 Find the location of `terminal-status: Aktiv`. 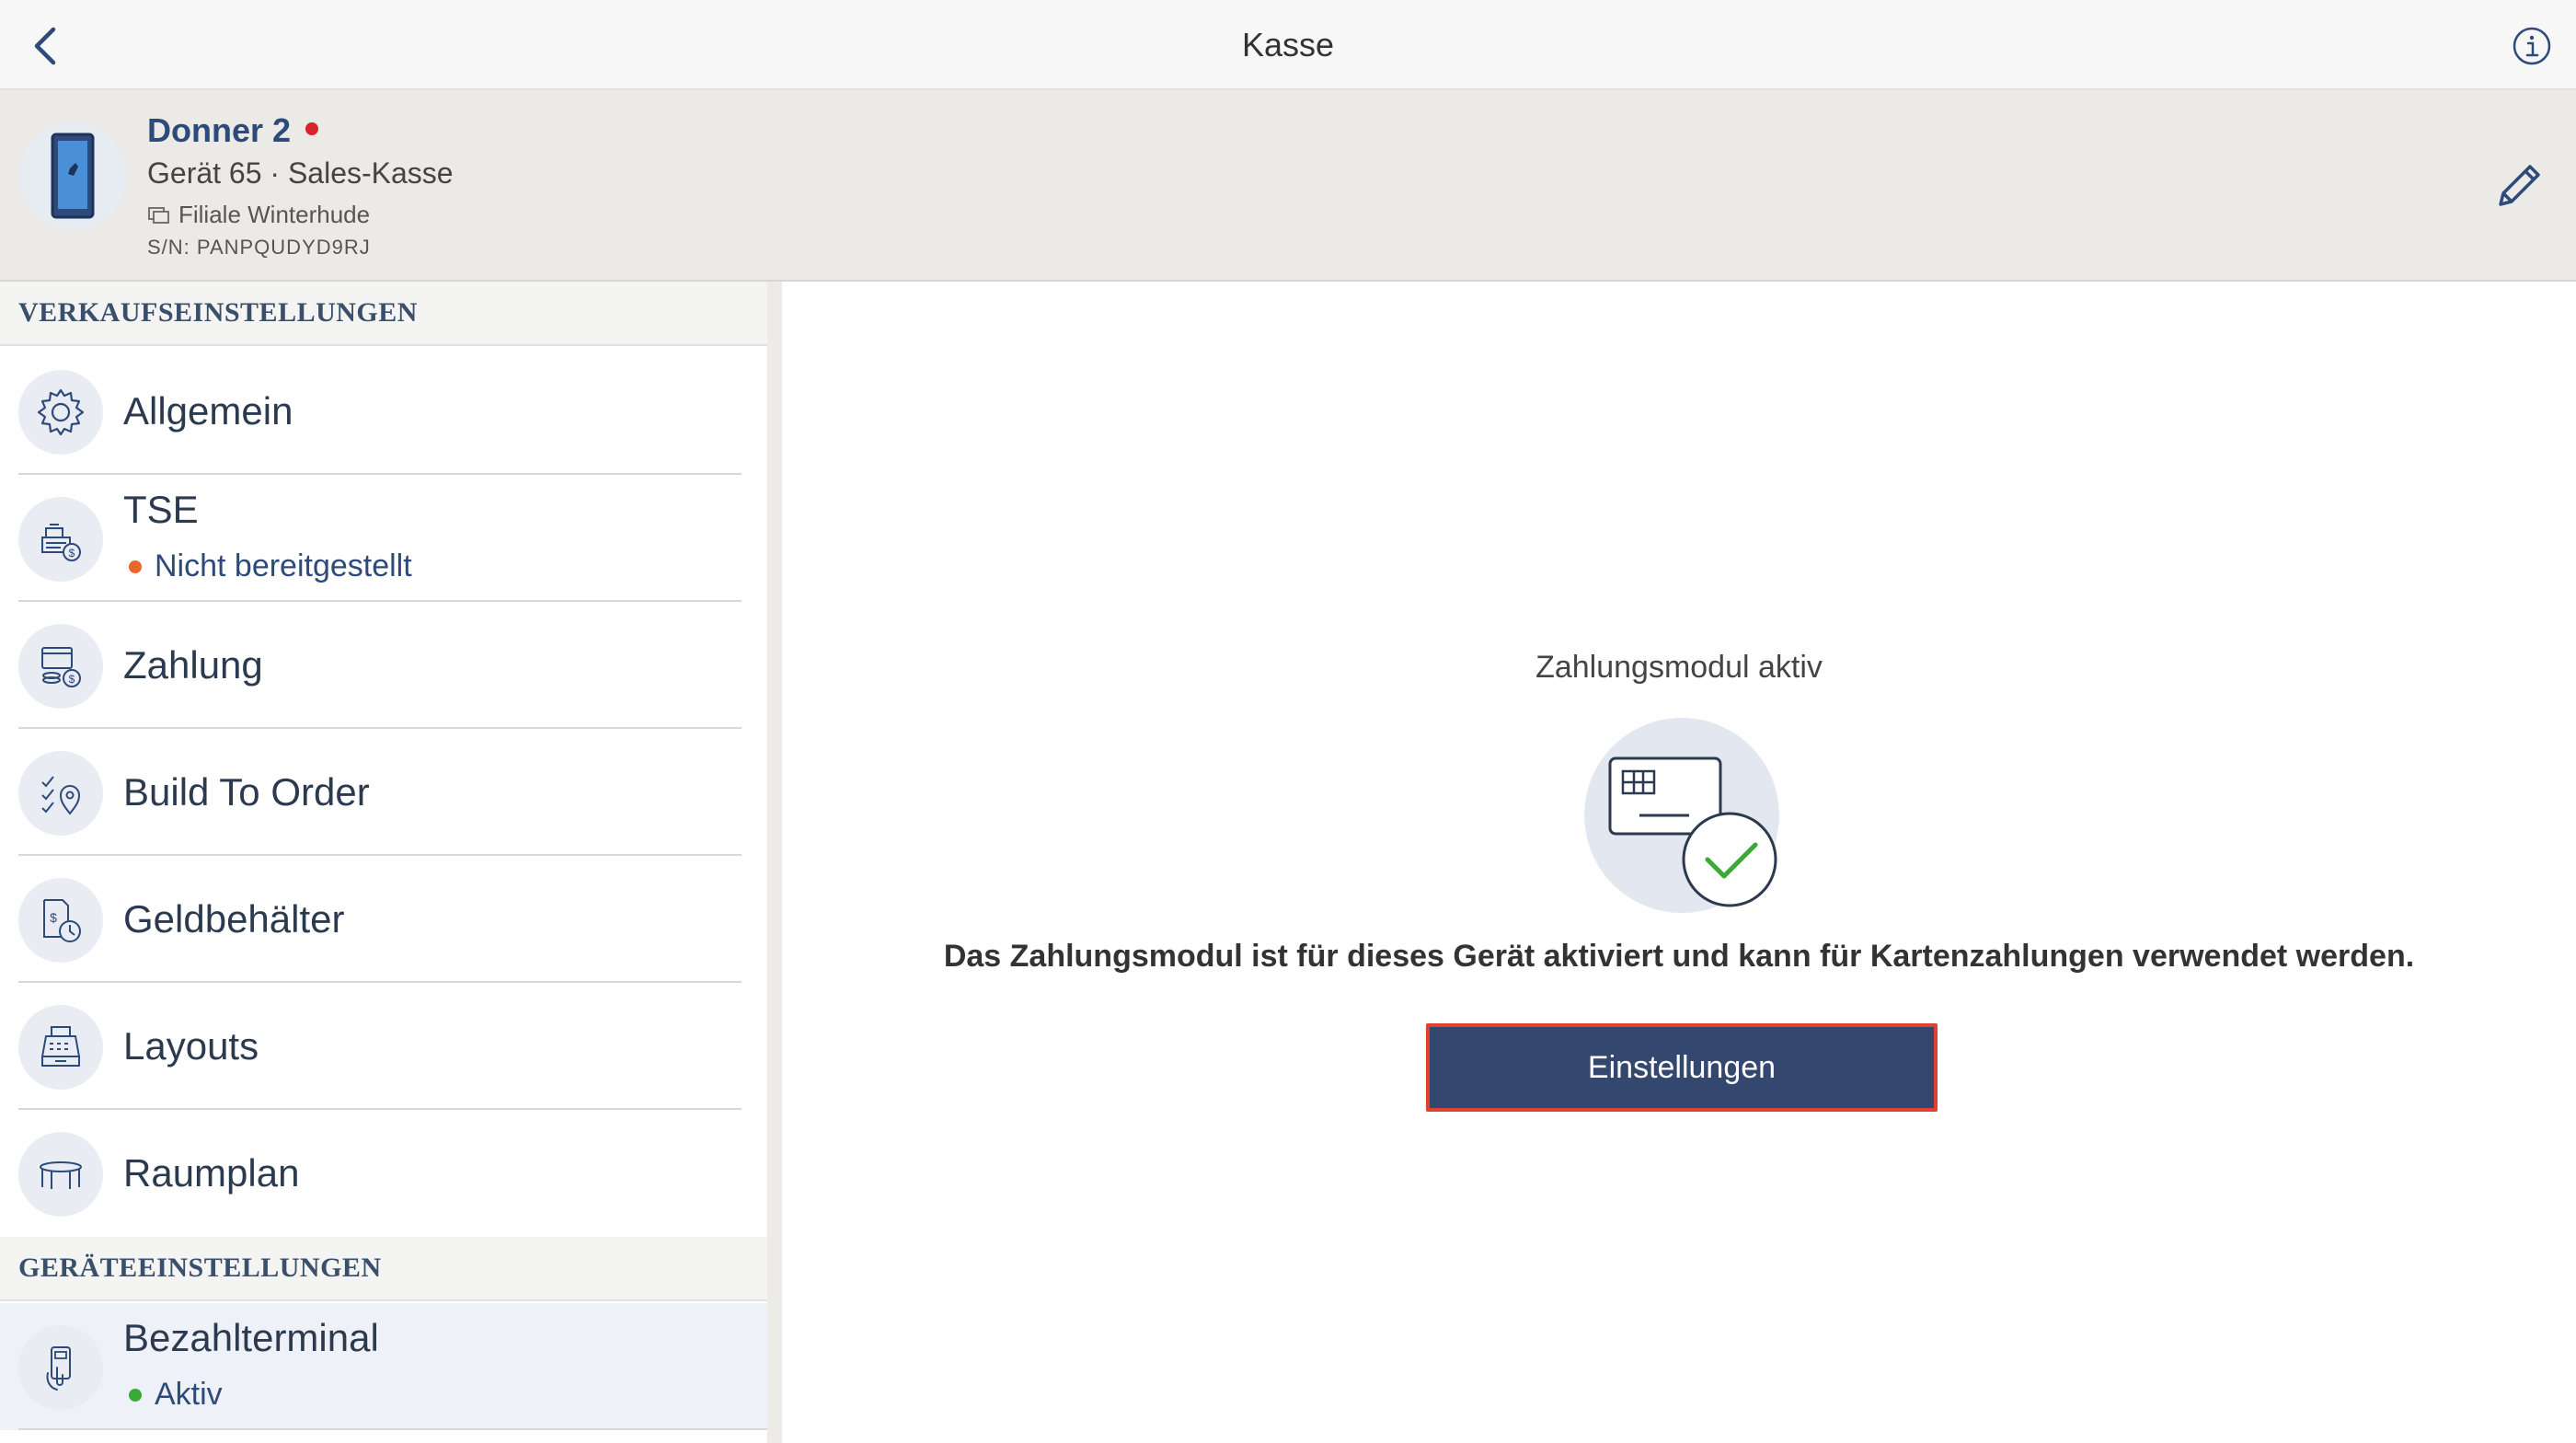

terminal-status: Aktiv is located at coordinates (176, 1395).